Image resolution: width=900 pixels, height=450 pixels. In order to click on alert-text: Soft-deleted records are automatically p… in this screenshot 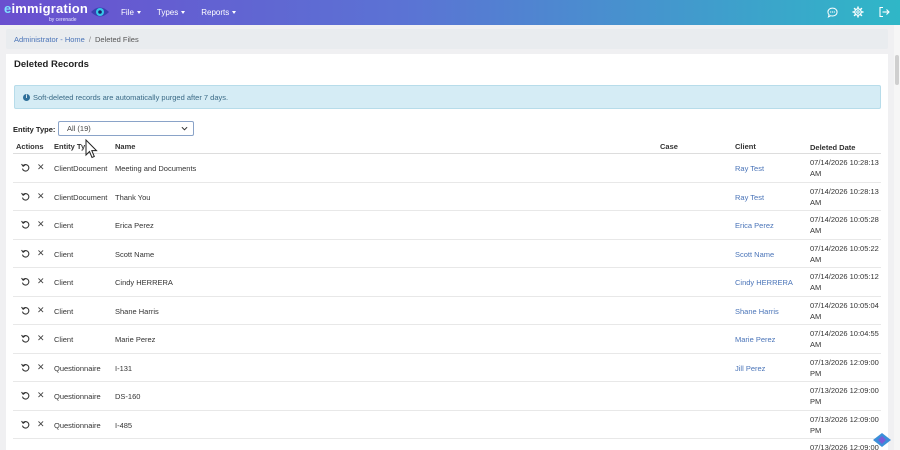, I will do `click(131, 97)`.